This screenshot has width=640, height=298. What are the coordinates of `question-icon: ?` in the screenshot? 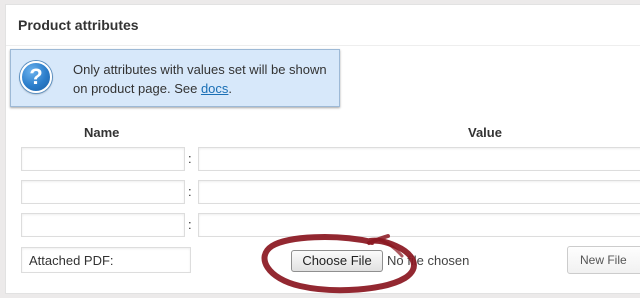 It's located at (36, 77).